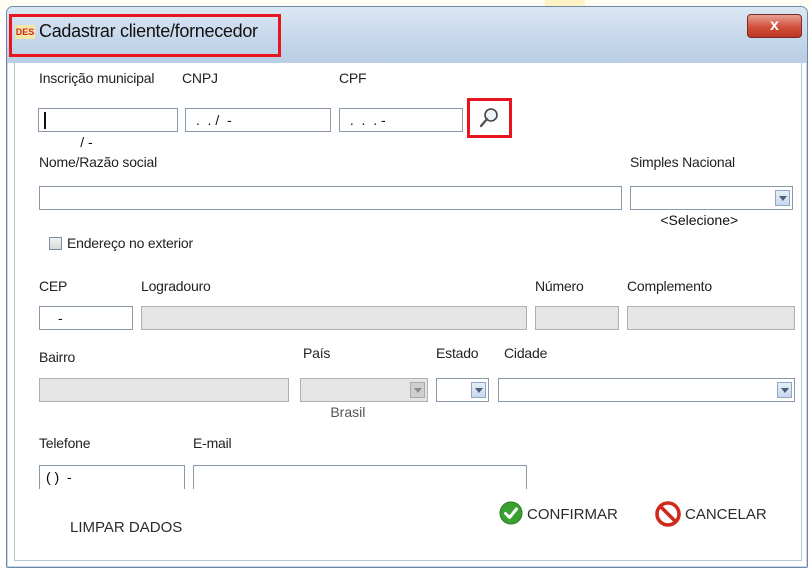  I want to click on pais-select: Brasil, so click(364, 399).